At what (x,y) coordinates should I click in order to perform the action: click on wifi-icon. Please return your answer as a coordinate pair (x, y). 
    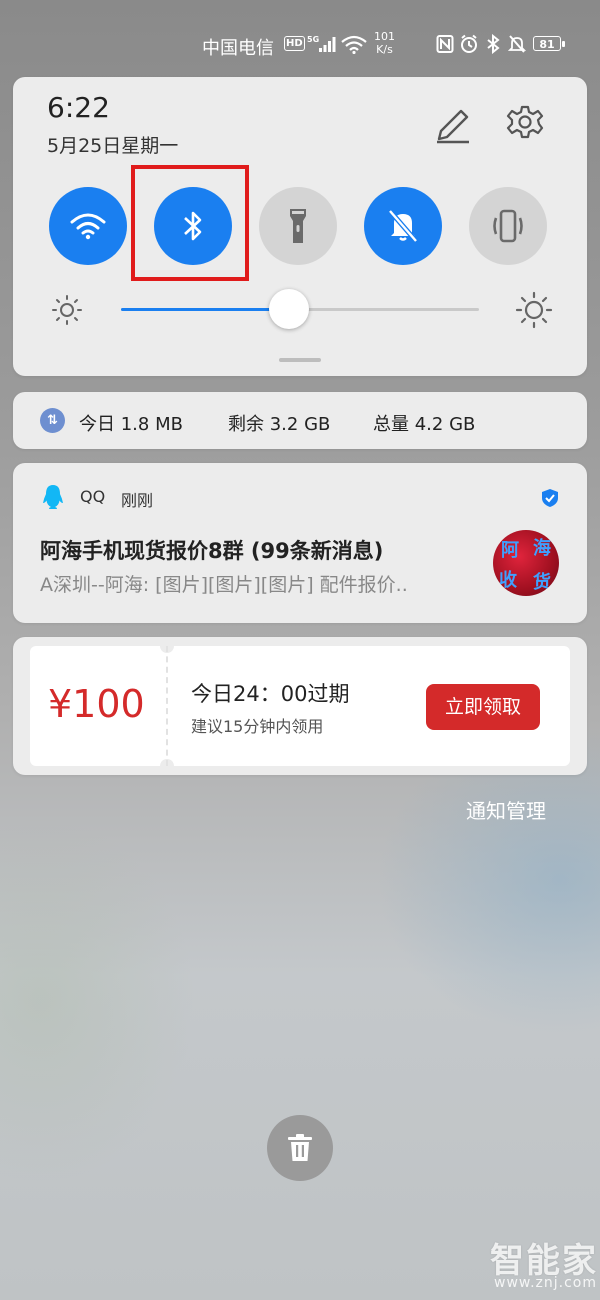
    Looking at the image, I should click on (88, 226).